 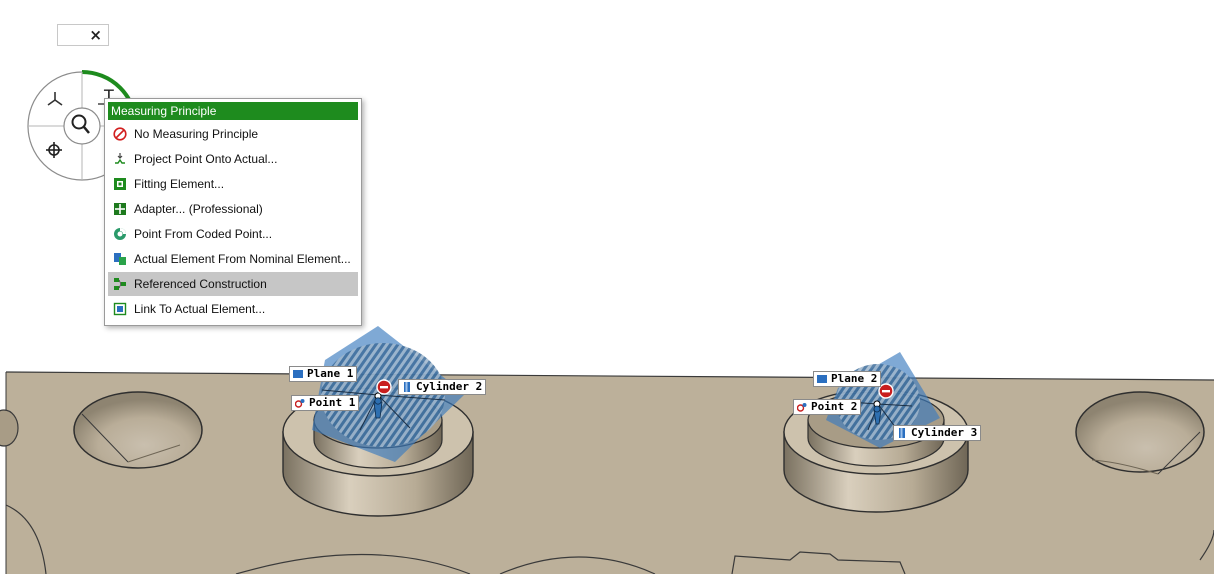 I want to click on menu-item-referenced-construction: Referenced Construction, so click(x=233, y=284).